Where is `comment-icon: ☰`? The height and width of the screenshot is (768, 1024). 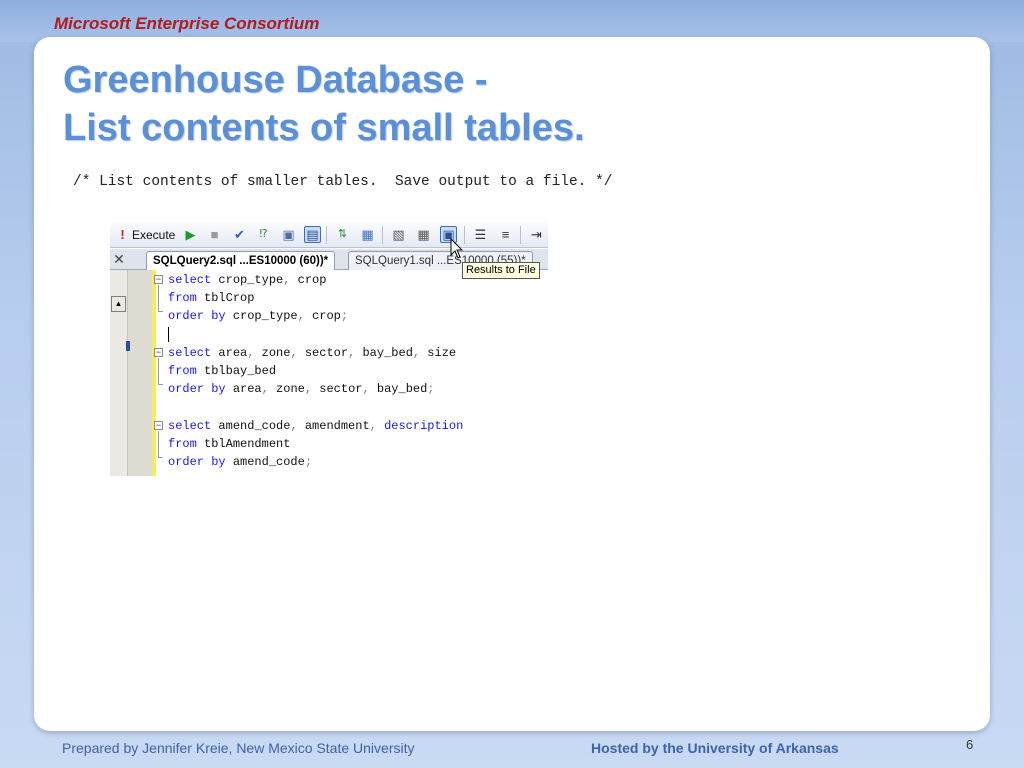 comment-icon: ☰ is located at coordinates (480, 234).